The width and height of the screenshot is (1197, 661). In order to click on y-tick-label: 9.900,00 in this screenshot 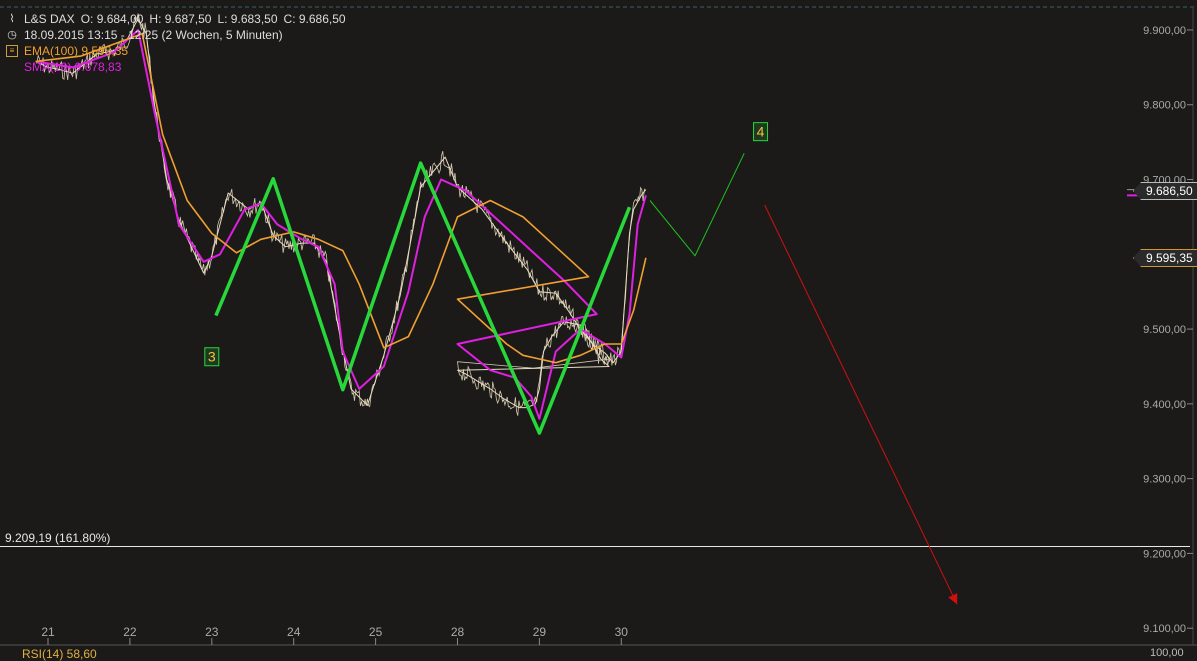, I will do `click(1164, 31)`.